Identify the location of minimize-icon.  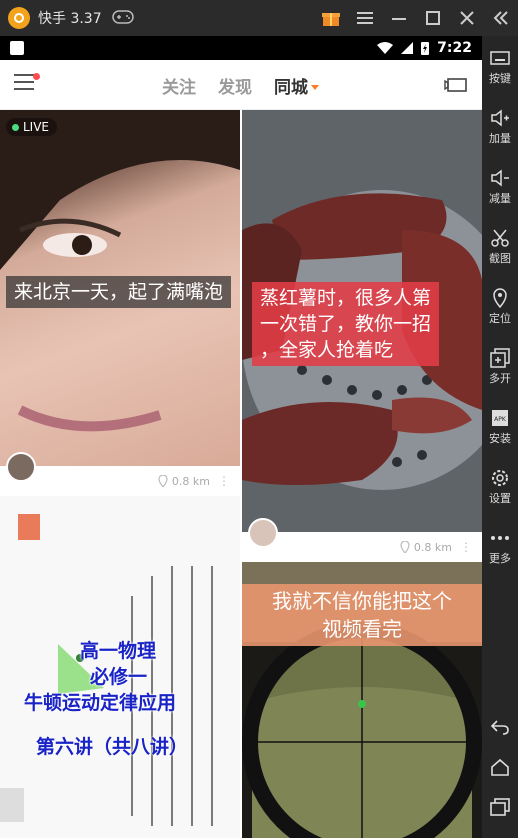
(399, 18).